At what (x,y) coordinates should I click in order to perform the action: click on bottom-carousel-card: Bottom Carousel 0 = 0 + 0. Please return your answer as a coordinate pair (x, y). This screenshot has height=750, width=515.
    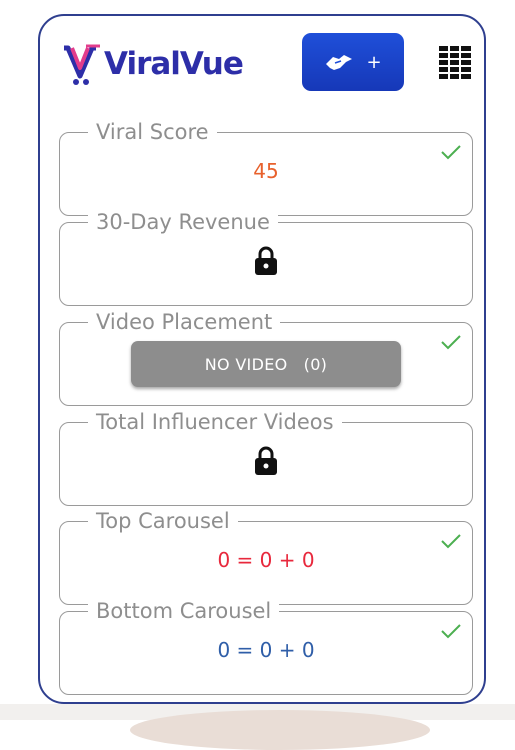
    Looking at the image, I should click on (266, 645).